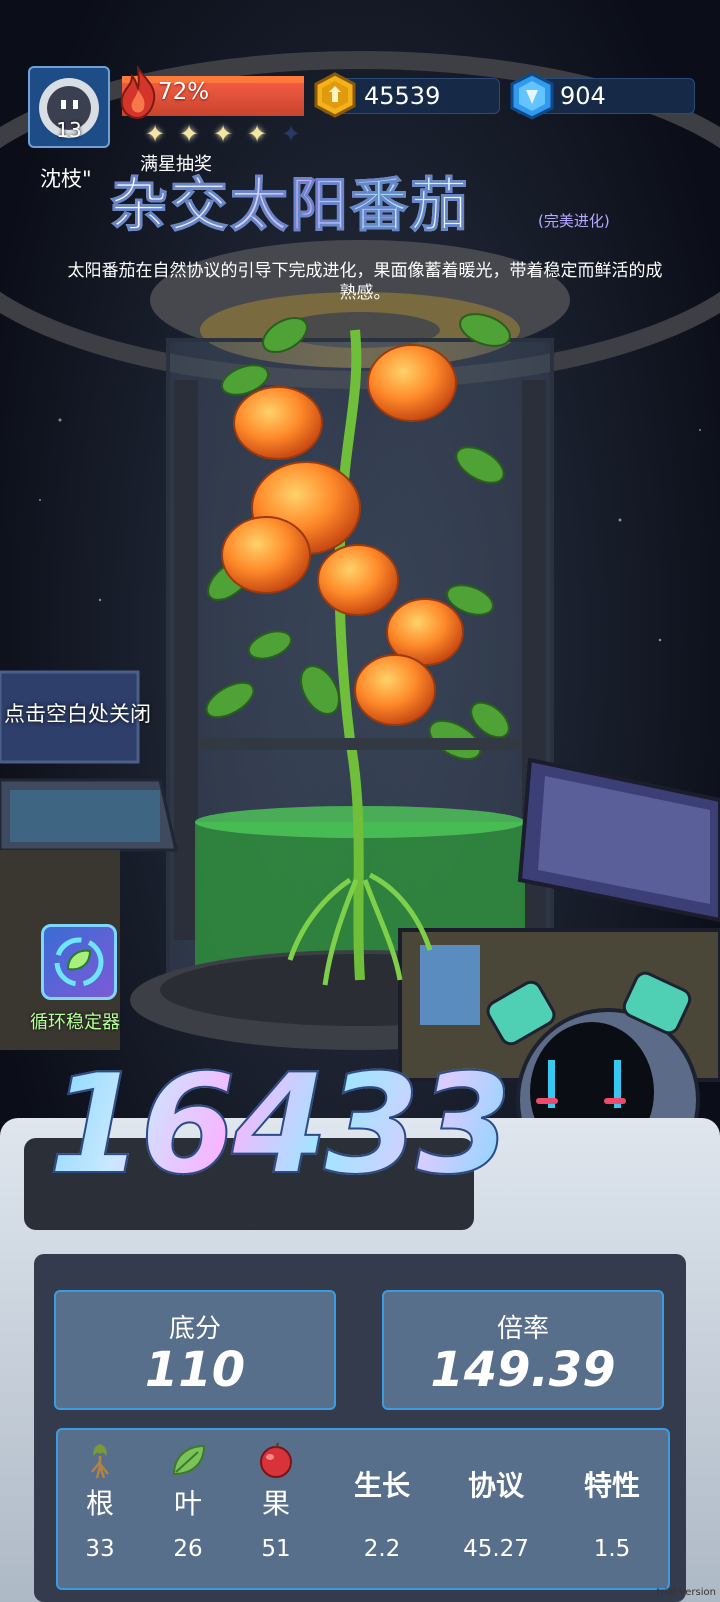 The height and width of the screenshot is (1602, 720). Describe the element at coordinates (99, 1503) in the screenshot. I see `attribute-name: 根` at that location.